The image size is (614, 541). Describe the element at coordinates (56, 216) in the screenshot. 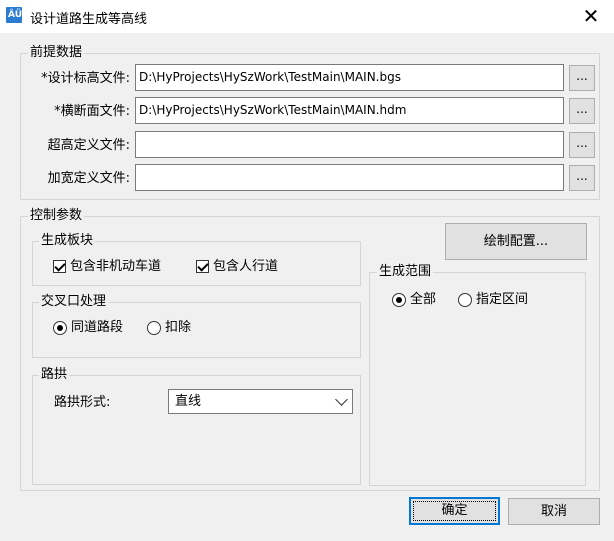

I see `control-params-title: 控制参数` at that location.